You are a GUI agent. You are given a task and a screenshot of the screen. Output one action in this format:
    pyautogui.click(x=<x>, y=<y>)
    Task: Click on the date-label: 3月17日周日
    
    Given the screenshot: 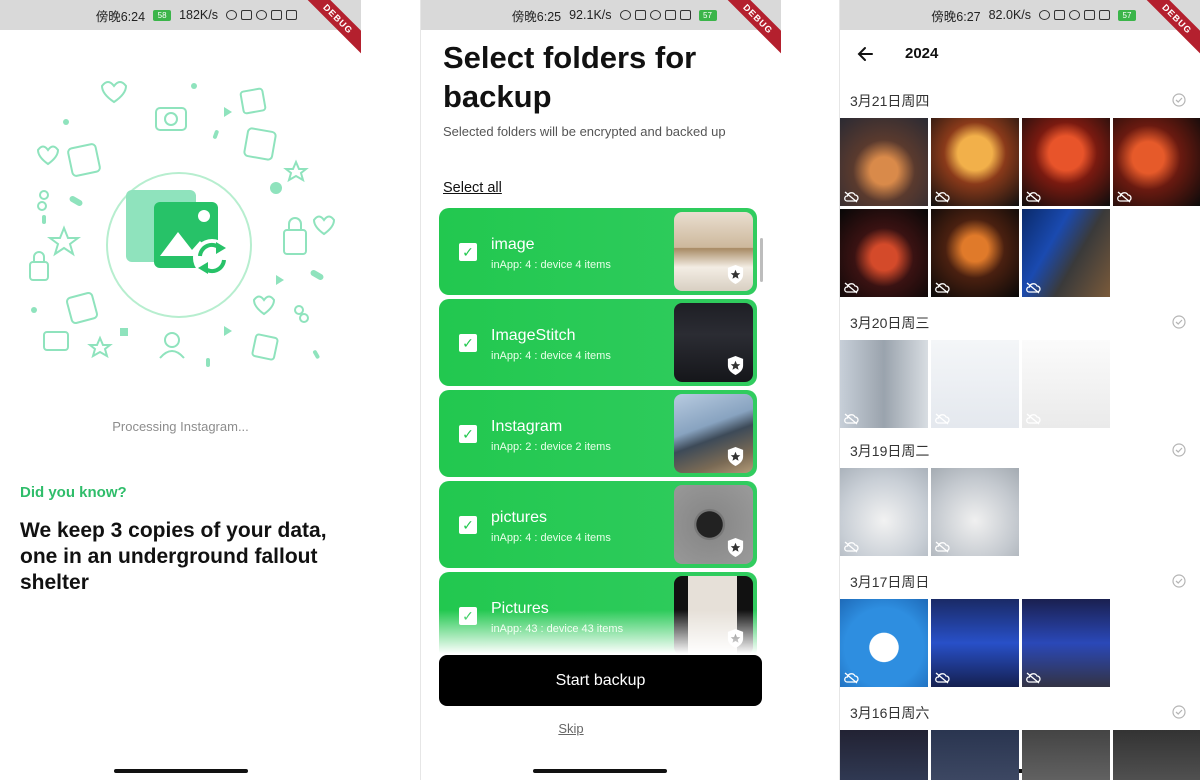 What is the action you would take?
    pyautogui.click(x=890, y=582)
    